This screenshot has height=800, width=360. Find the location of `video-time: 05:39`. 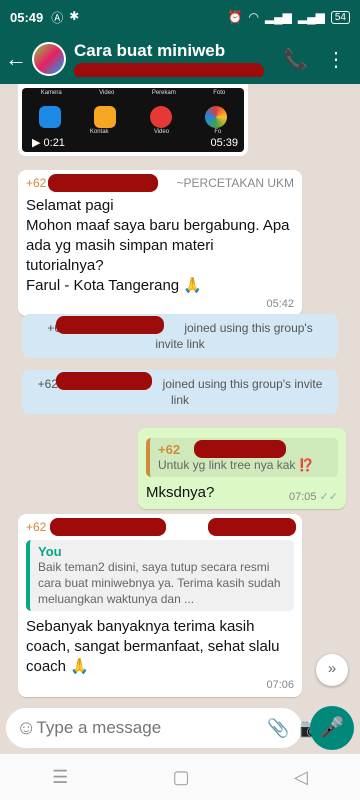

video-time: 05:39 is located at coordinates (224, 143).